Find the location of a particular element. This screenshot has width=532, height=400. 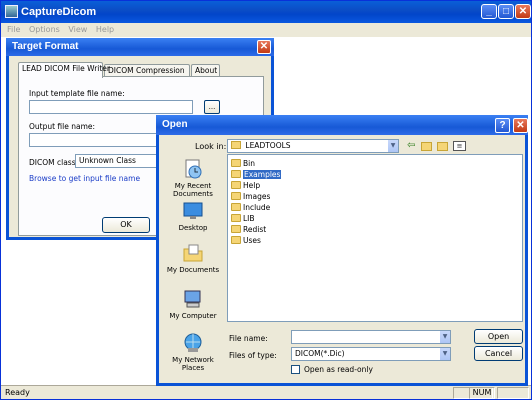

look-in-select: LEADTOOLS ▼ is located at coordinates (313, 146).